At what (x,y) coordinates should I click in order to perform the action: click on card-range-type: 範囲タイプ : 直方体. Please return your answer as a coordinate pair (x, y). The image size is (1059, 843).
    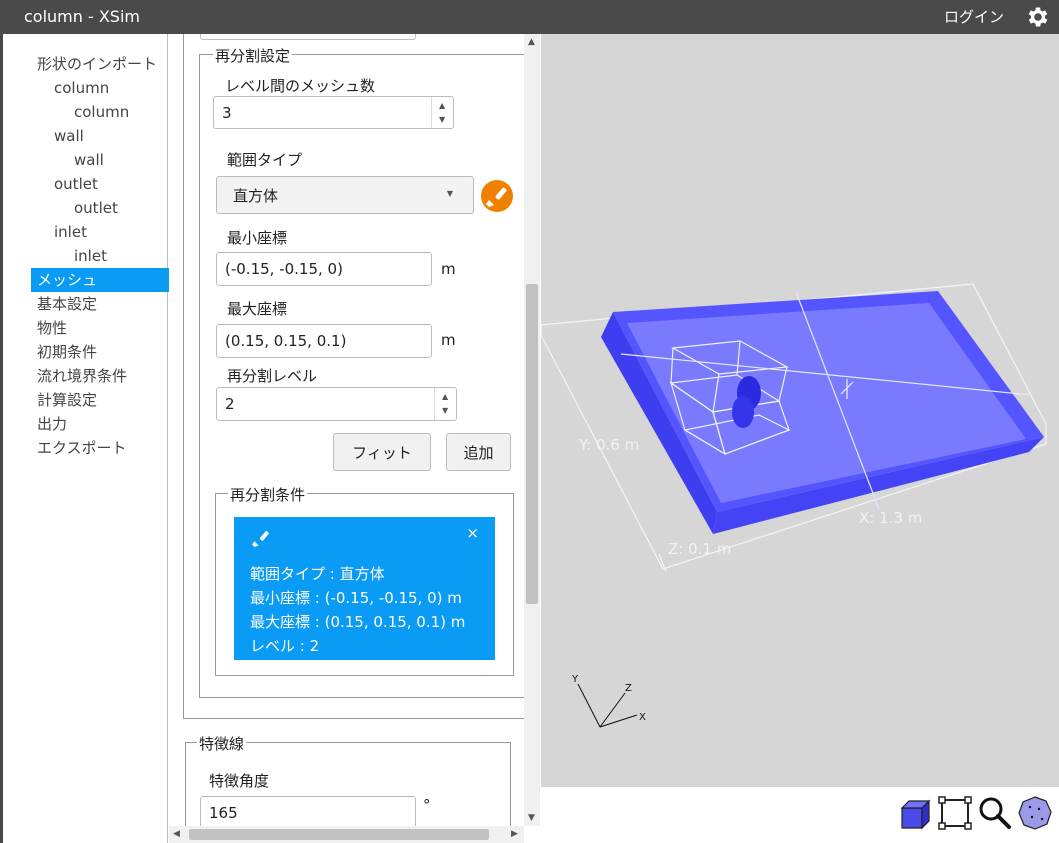
    Looking at the image, I should click on (317, 574).